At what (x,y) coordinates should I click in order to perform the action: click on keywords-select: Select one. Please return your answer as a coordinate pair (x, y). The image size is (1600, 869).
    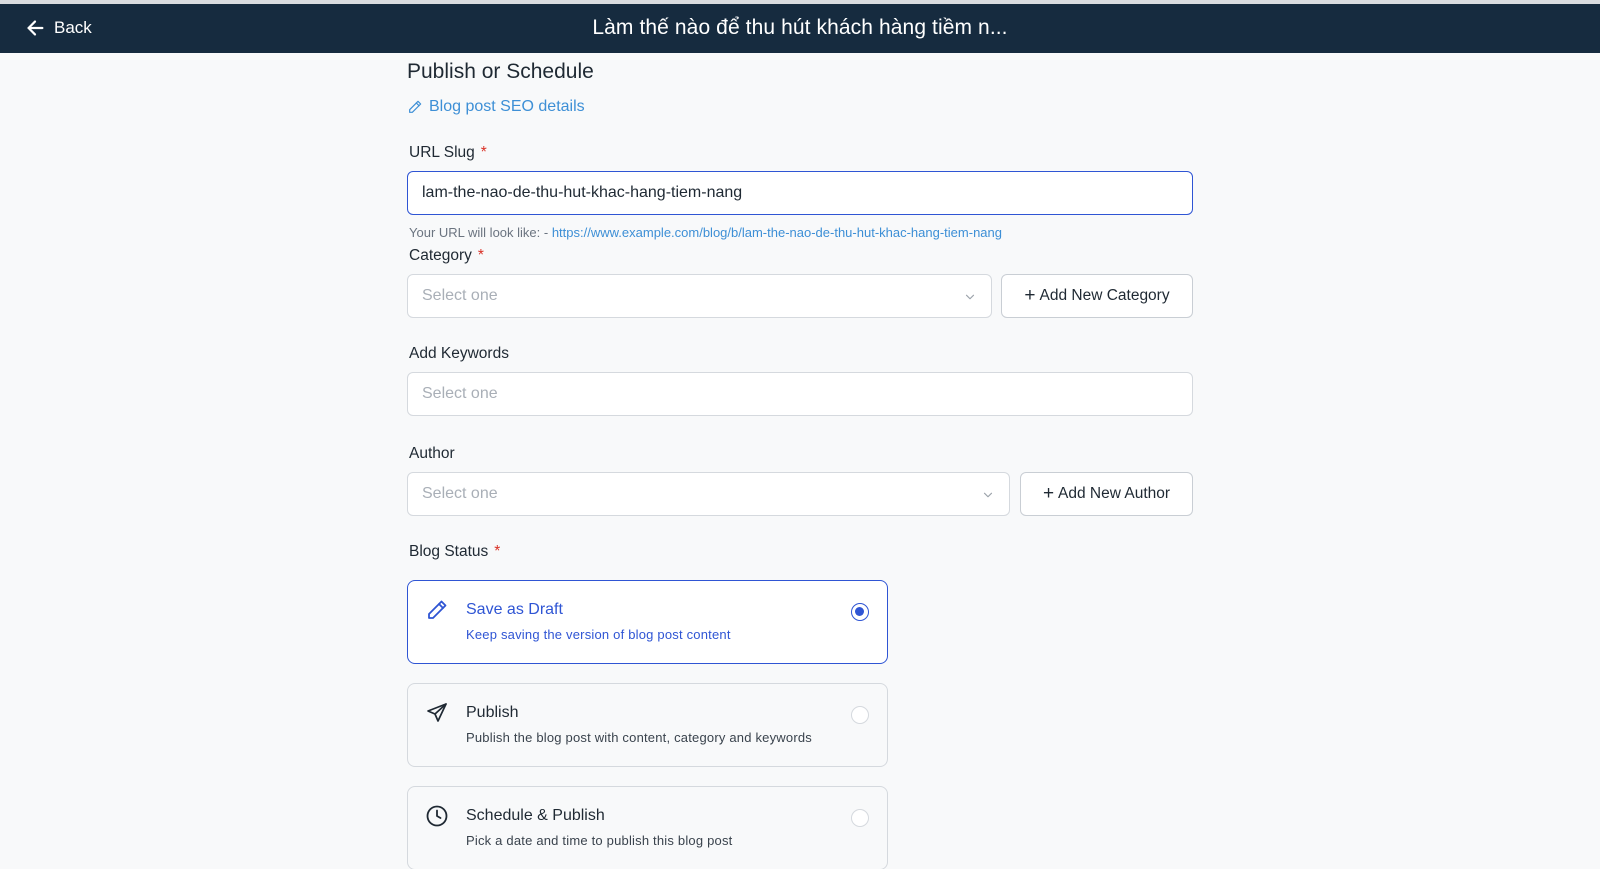
    Looking at the image, I should click on (800, 394).